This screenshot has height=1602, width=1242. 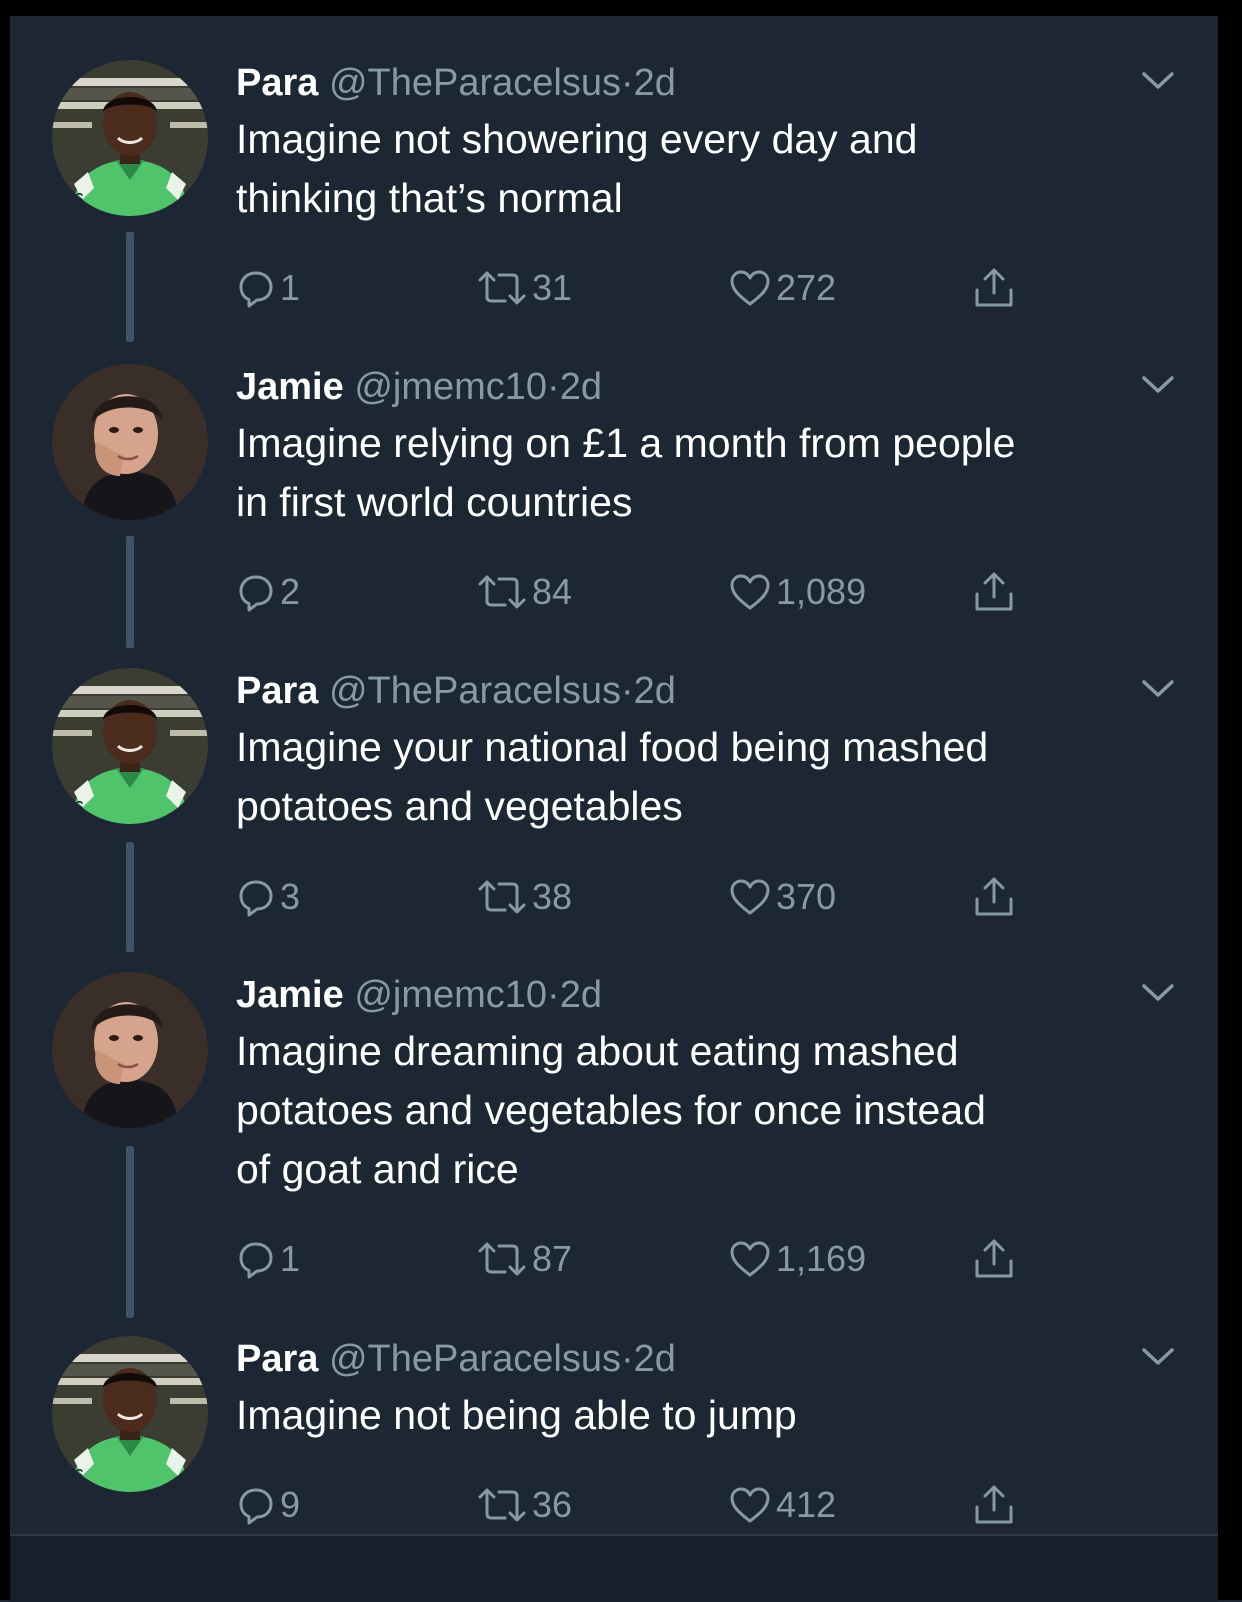 What do you see at coordinates (290, 1504) in the screenshot?
I see `reply-count: 9` at bounding box center [290, 1504].